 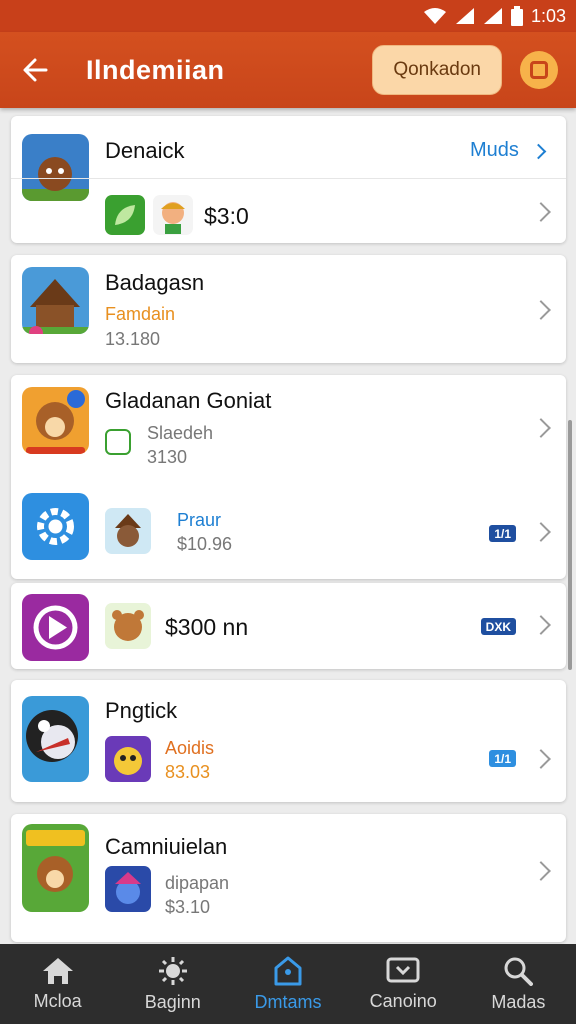 I want to click on nav-item-begin: Baginn, so click(x=172, y=984).